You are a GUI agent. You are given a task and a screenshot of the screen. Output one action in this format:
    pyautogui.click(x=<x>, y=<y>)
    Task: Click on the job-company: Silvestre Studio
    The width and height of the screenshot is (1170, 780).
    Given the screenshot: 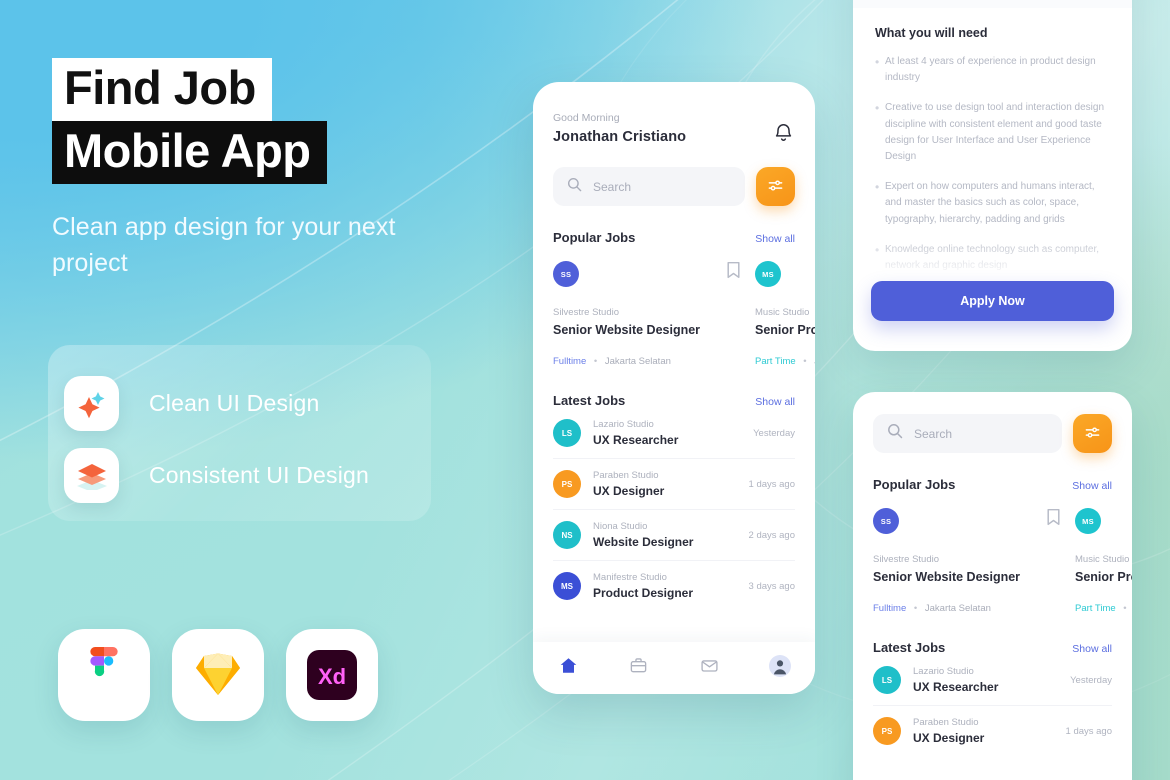 What is the action you would take?
    pyautogui.click(x=586, y=312)
    